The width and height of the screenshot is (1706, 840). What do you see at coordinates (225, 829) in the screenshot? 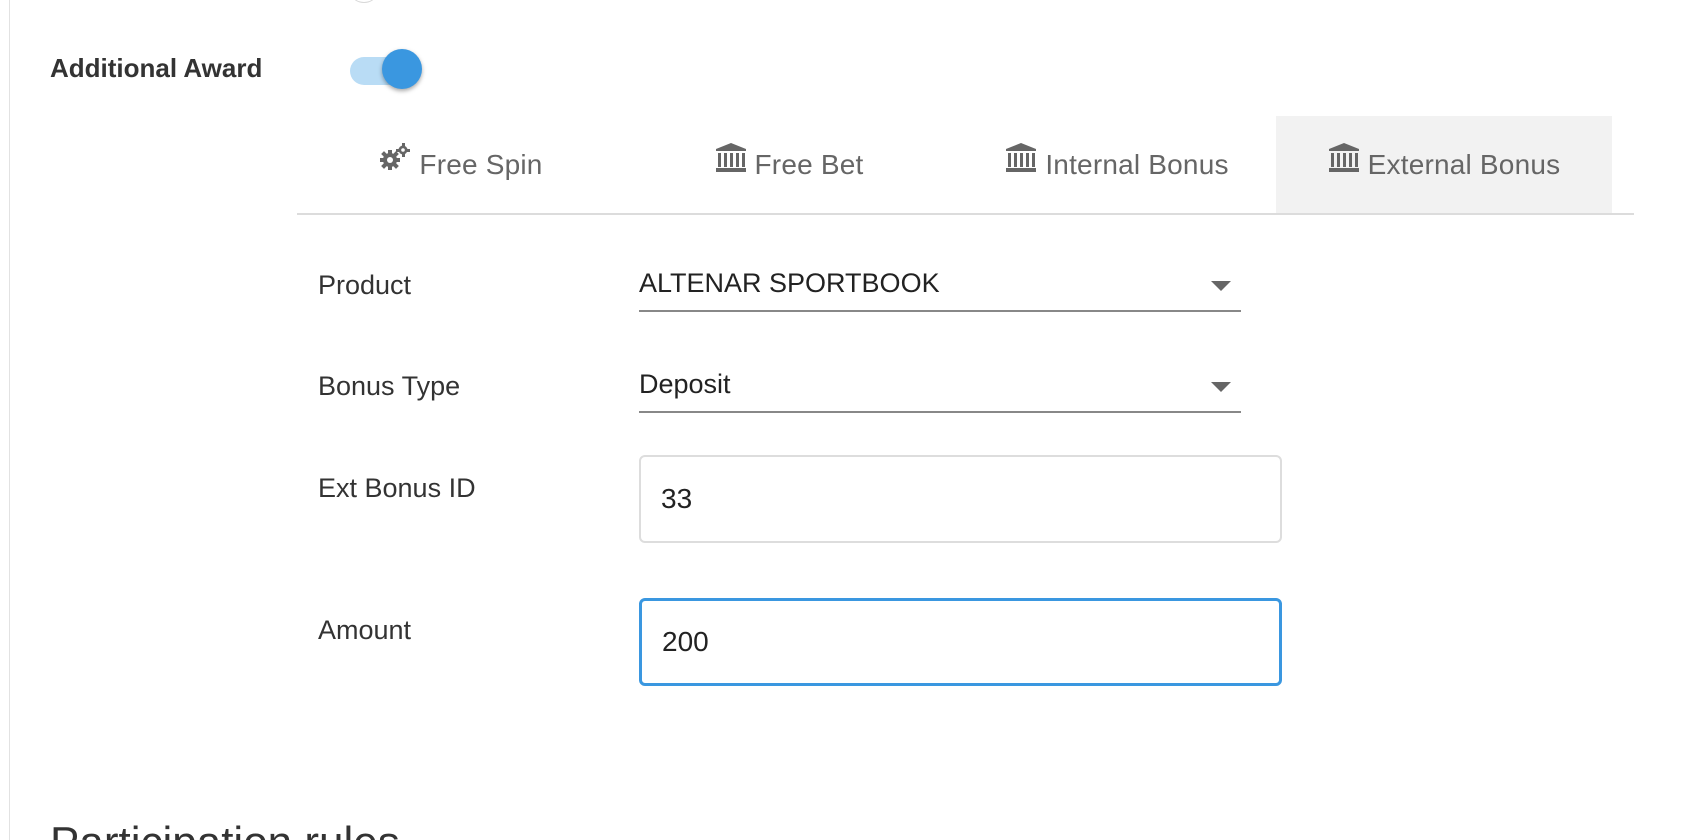
I see `participation-rules-heading: Participation rules` at bounding box center [225, 829].